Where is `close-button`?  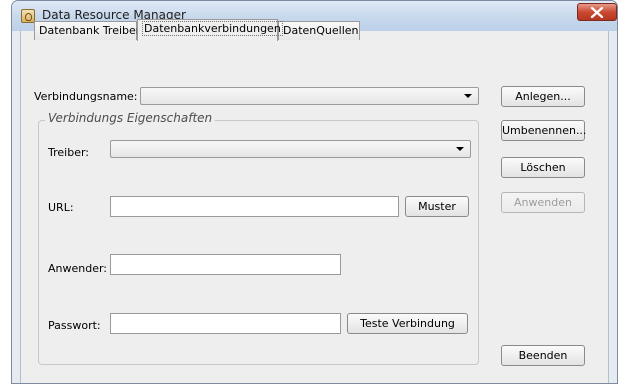 close-button is located at coordinates (597, 12).